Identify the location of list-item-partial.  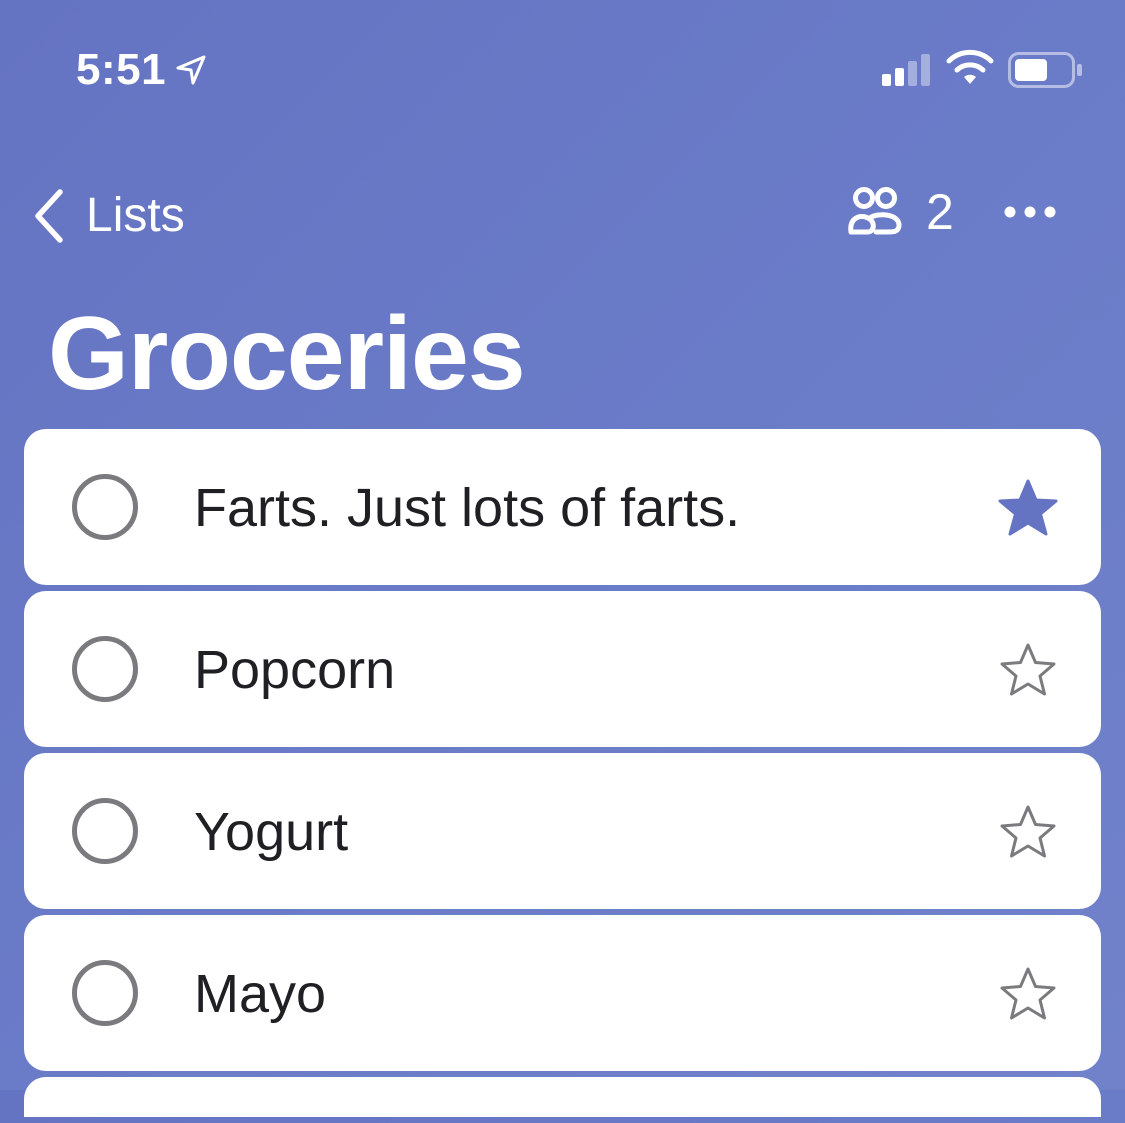
(562, 1097).